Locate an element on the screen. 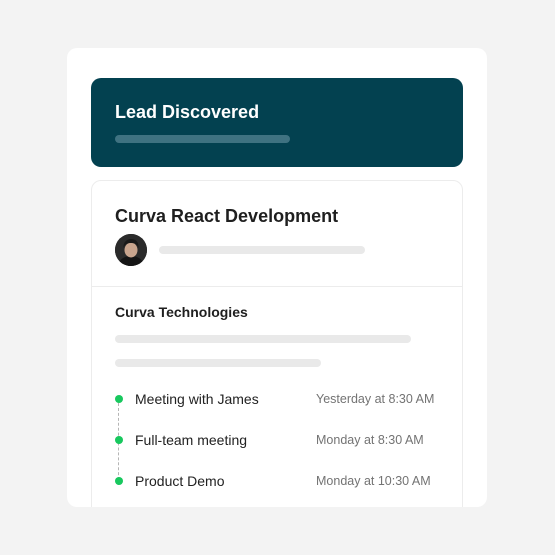 This screenshot has height=555, width=555. activity-time: Monday at 10:30 AM is located at coordinates (373, 481).